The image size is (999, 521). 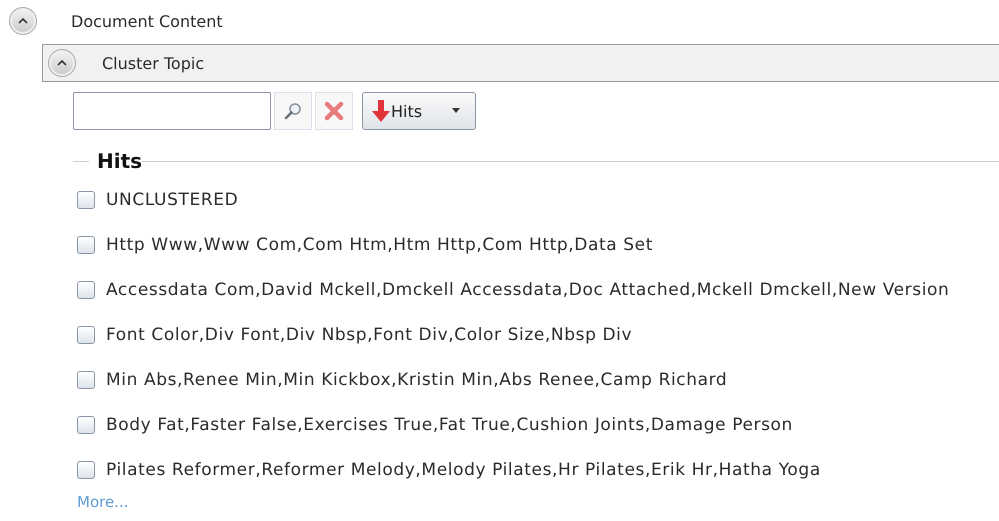 What do you see at coordinates (417, 380) in the screenshot?
I see `cluster-label: Min Abs,Renee Min,Min Kickbox,Kristin Min,Abs Renee,Camp Richard` at bounding box center [417, 380].